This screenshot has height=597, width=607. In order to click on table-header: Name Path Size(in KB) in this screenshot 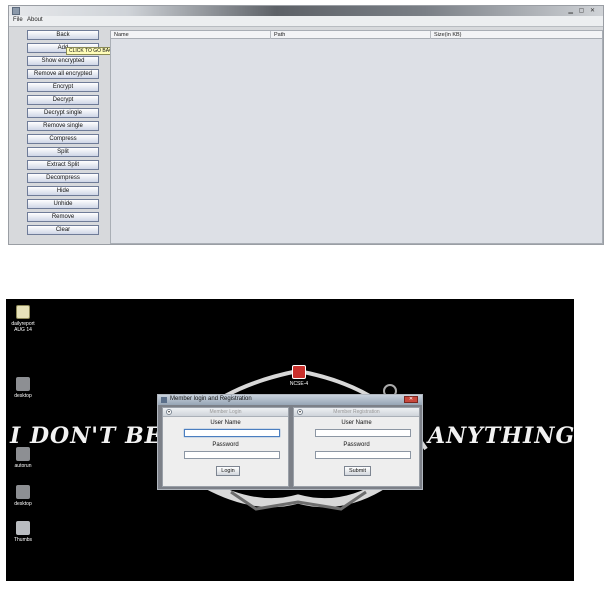, I will do `click(356, 35)`.